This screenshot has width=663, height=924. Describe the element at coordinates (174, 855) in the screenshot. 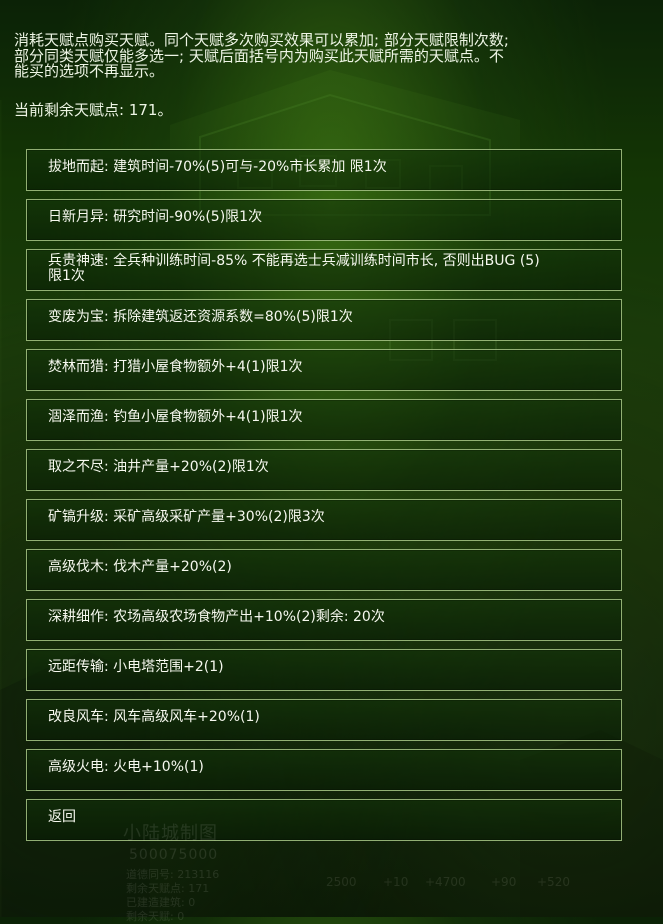

I see `background-population: 500075000` at that location.